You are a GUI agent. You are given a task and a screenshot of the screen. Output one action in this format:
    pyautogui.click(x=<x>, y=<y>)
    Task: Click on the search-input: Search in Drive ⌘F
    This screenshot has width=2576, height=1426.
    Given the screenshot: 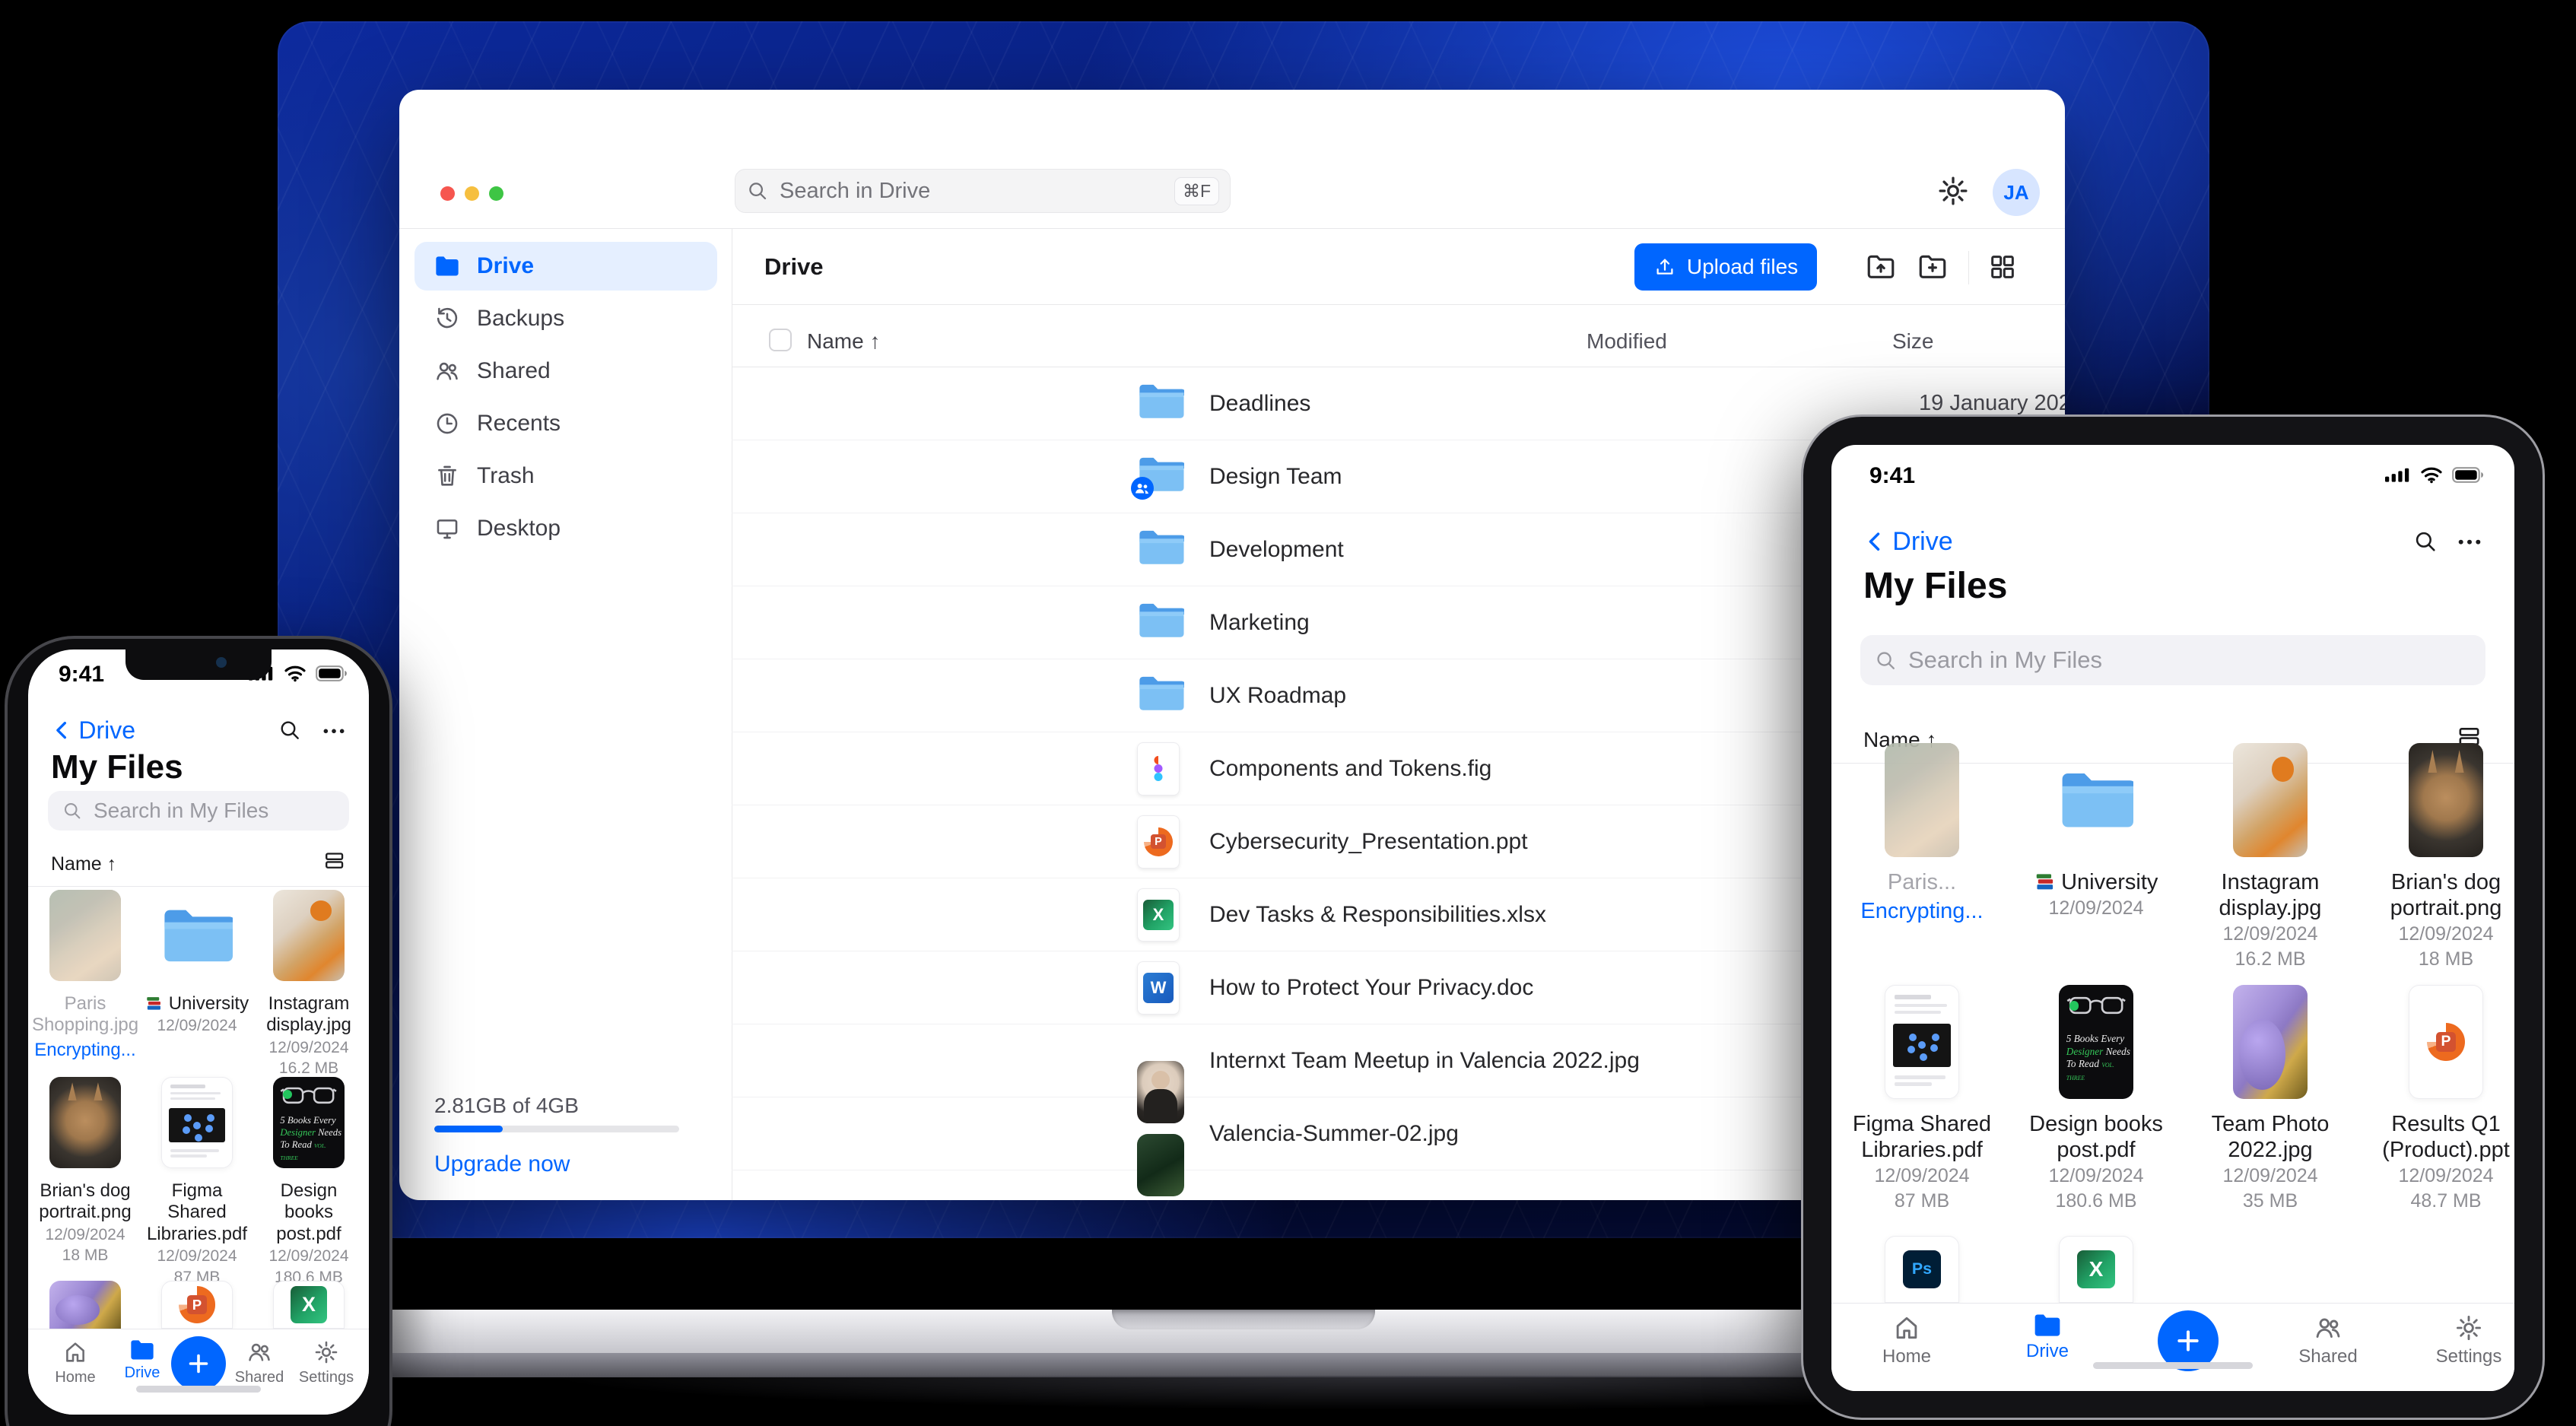 What is the action you would take?
    pyautogui.click(x=983, y=191)
    